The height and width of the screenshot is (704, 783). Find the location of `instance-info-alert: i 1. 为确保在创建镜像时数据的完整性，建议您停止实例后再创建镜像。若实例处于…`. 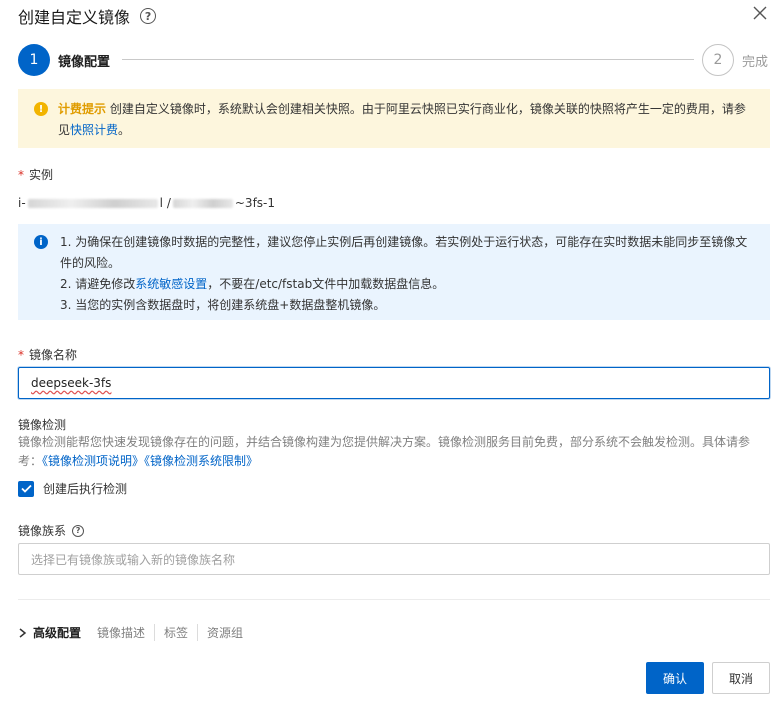

instance-info-alert: i 1. 为确保在创建镜像时数据的完整性，建议您停止实例后再创建镜像。若实例处于… is located at coordinates (394, 272).